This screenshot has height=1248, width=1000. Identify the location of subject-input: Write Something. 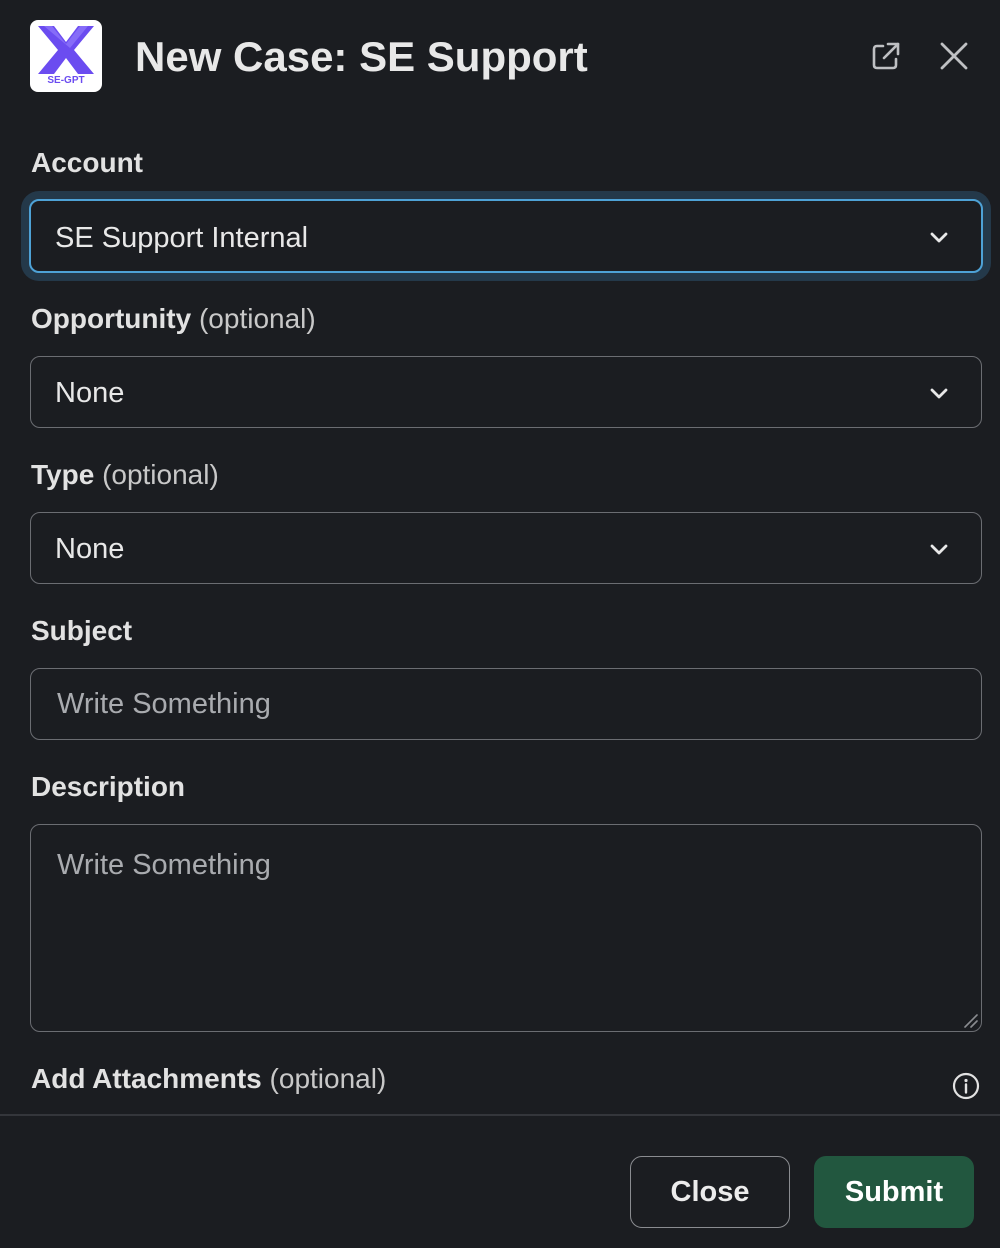
(506, 704).